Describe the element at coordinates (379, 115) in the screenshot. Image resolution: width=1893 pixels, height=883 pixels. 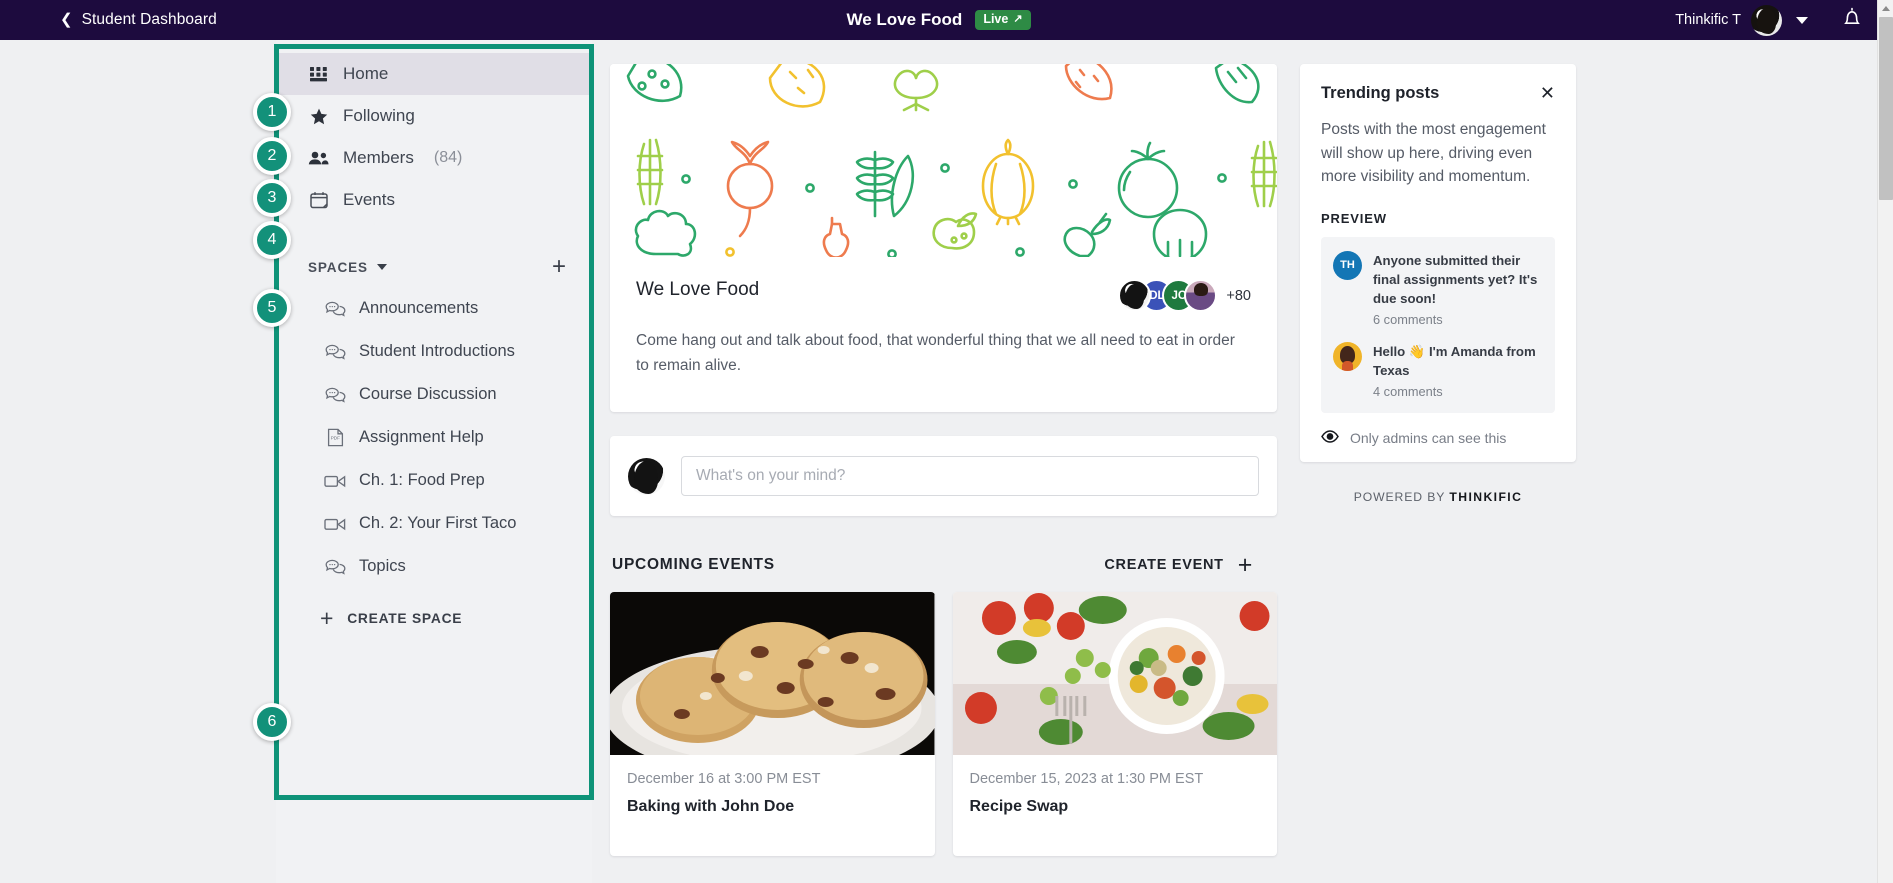
I see `sidebar-item-label: Following` at that location.